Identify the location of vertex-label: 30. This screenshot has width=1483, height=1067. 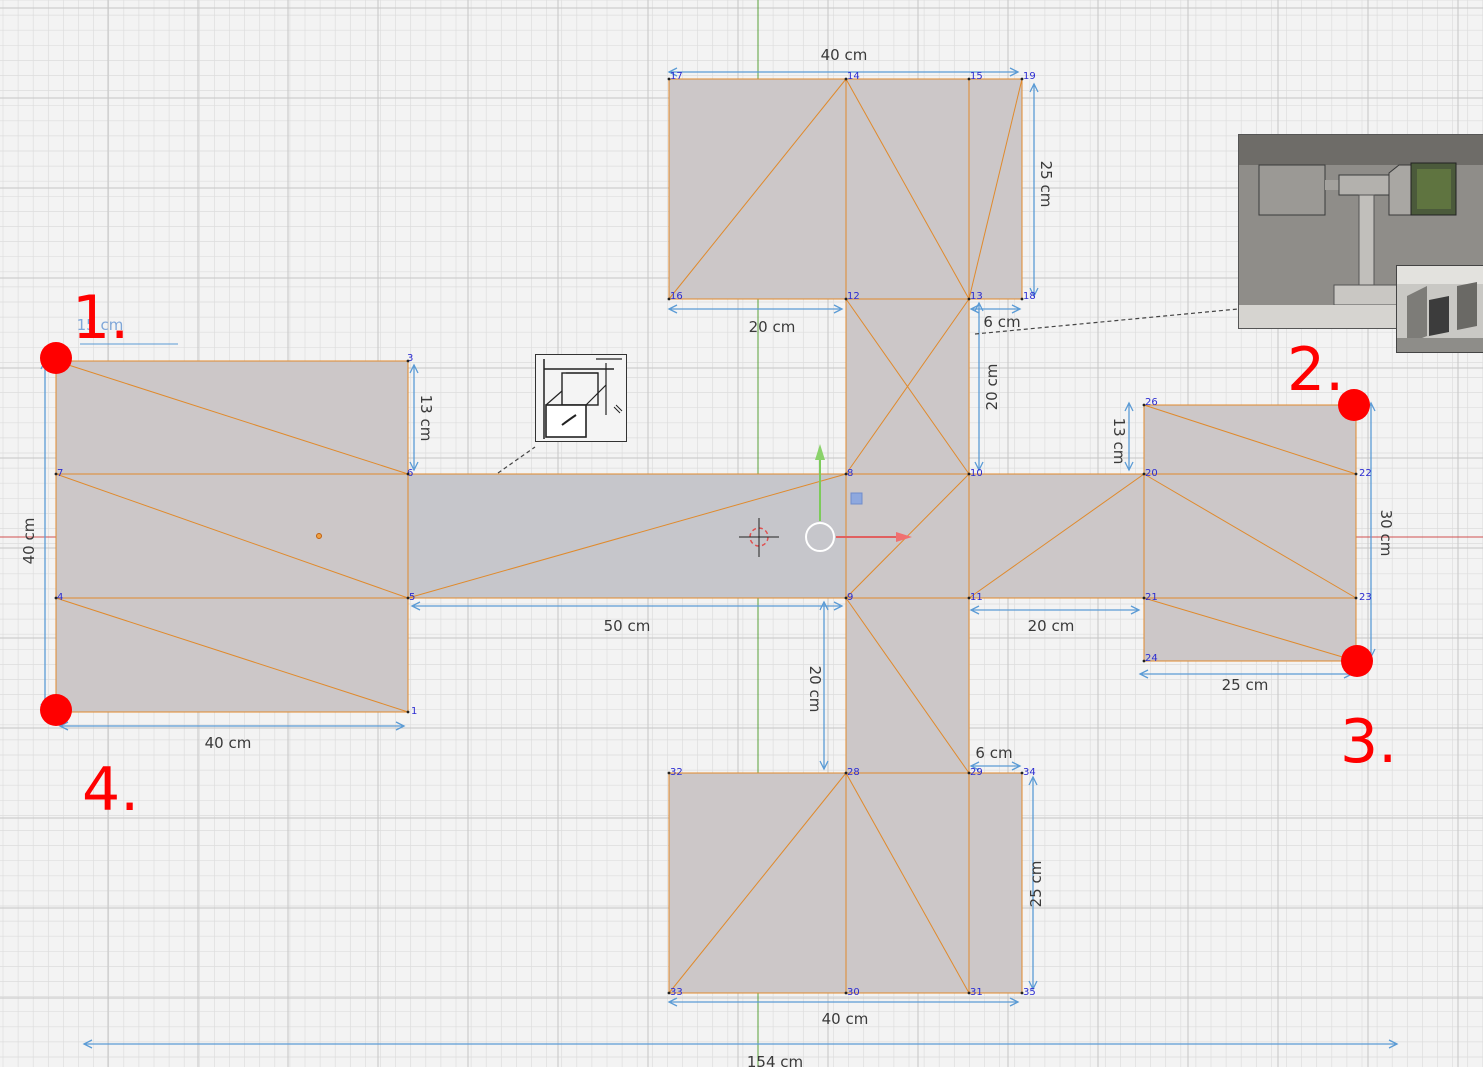
(853, 992).